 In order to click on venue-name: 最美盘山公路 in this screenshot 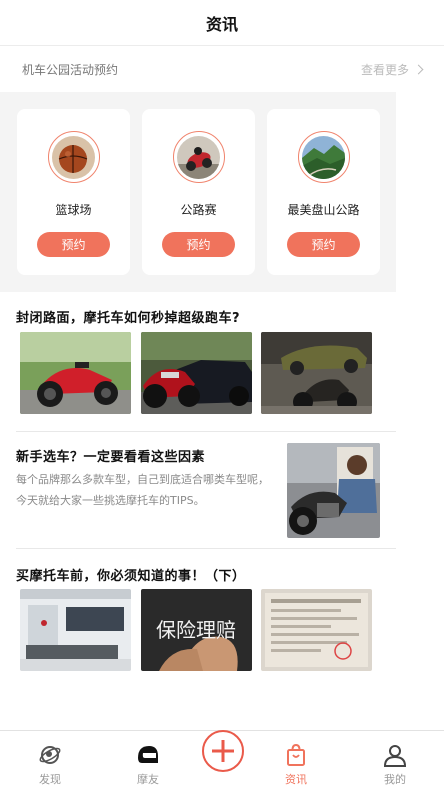, I will do `click(323, 210)`.